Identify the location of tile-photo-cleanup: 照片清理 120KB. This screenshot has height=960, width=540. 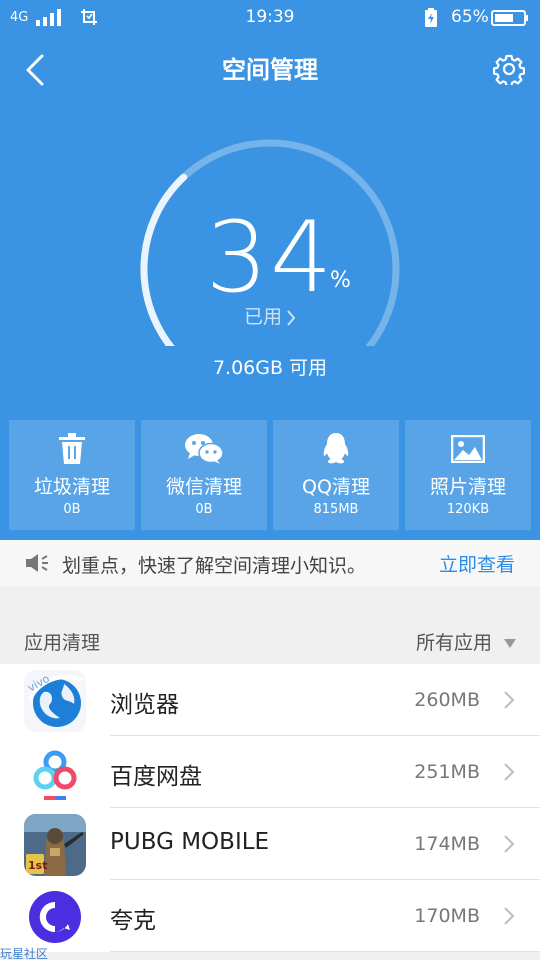
(468, 475).